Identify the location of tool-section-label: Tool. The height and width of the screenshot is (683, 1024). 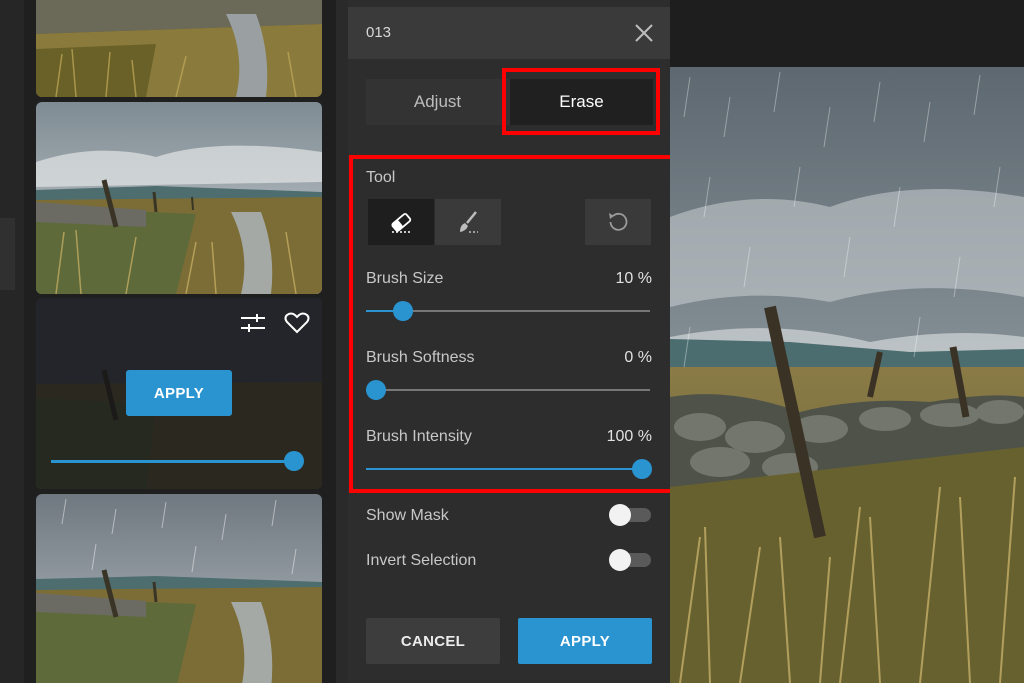
(381, 177).